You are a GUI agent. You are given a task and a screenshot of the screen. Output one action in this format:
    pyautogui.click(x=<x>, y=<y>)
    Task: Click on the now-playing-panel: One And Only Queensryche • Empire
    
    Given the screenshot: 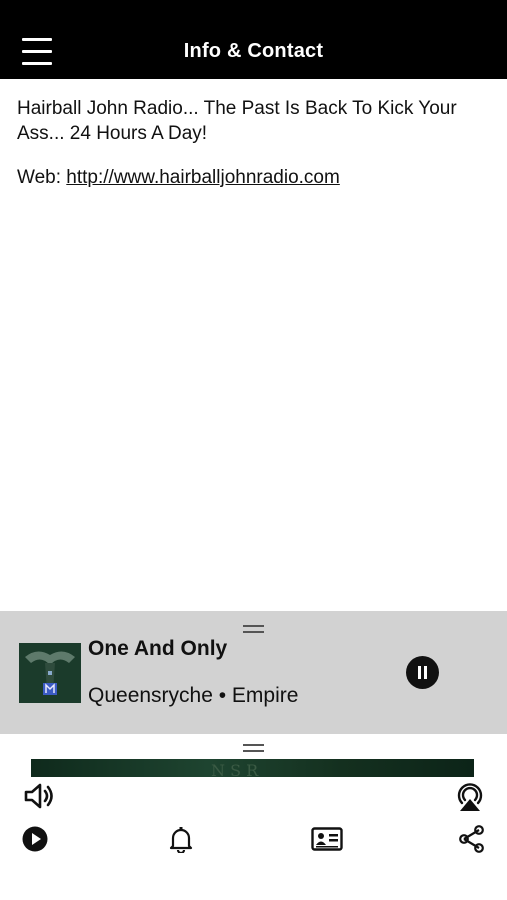 What is the action you would take?
    pyautogui.click(x=253, y=672)
    